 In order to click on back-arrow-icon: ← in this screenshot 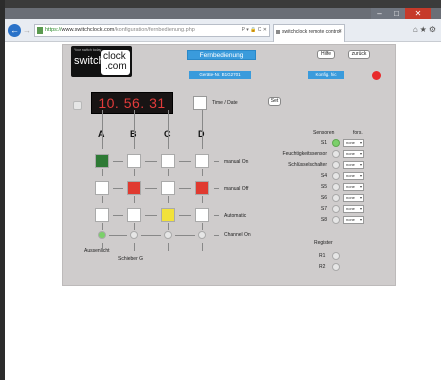, I will do `click(14, 30)`.